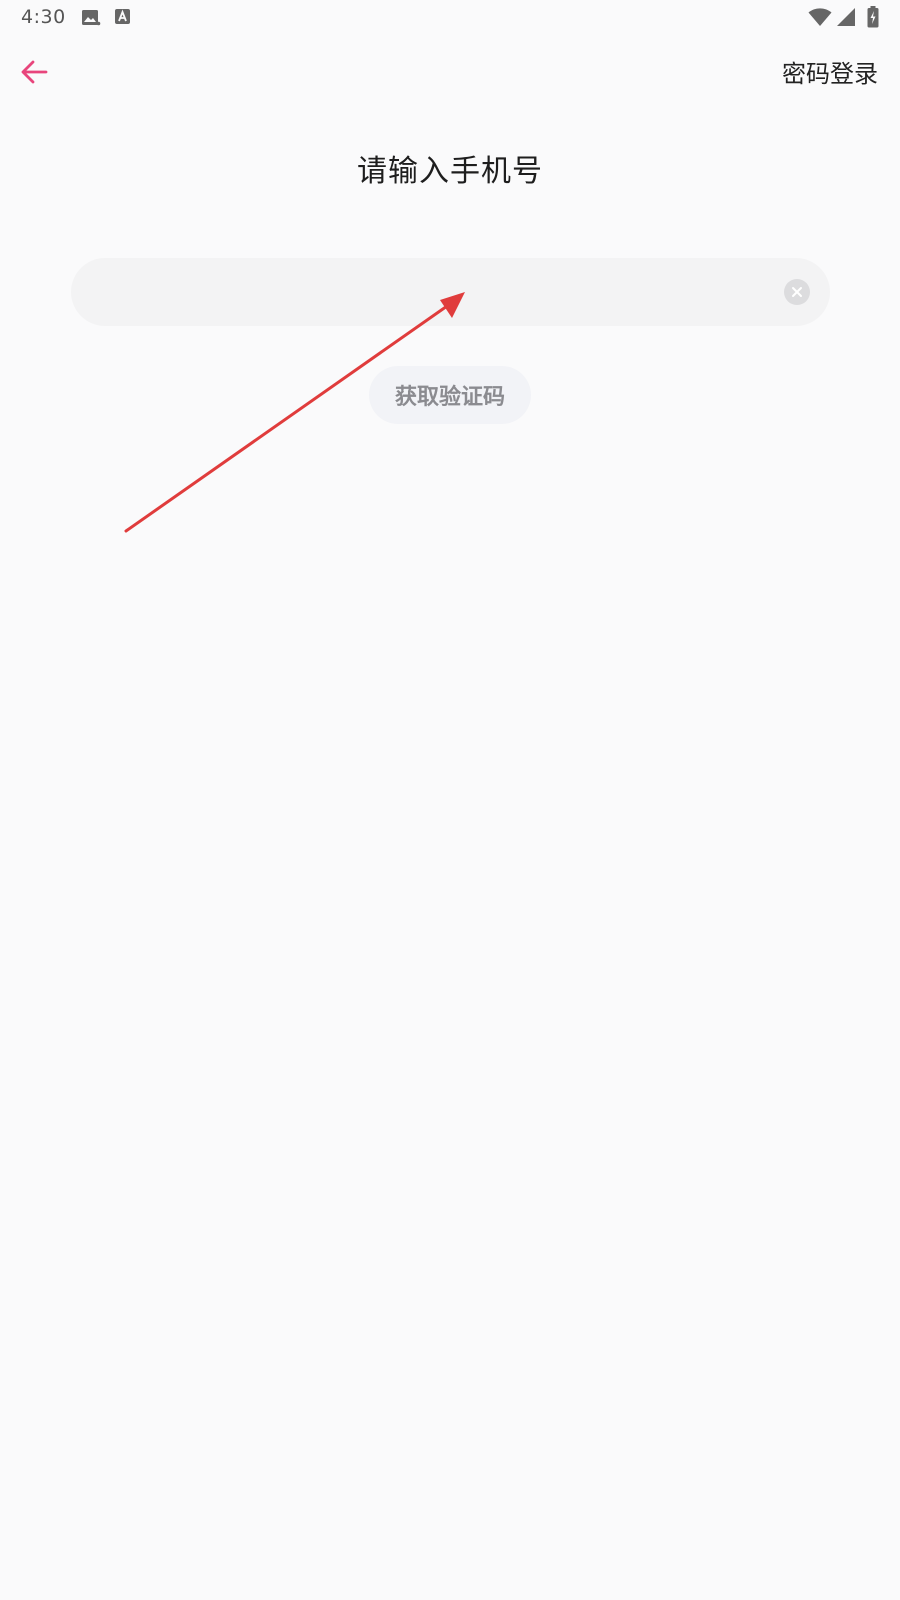 The height and width of the screenshot is (1600, 900). I want to click on phone-input, so click(423, 293).